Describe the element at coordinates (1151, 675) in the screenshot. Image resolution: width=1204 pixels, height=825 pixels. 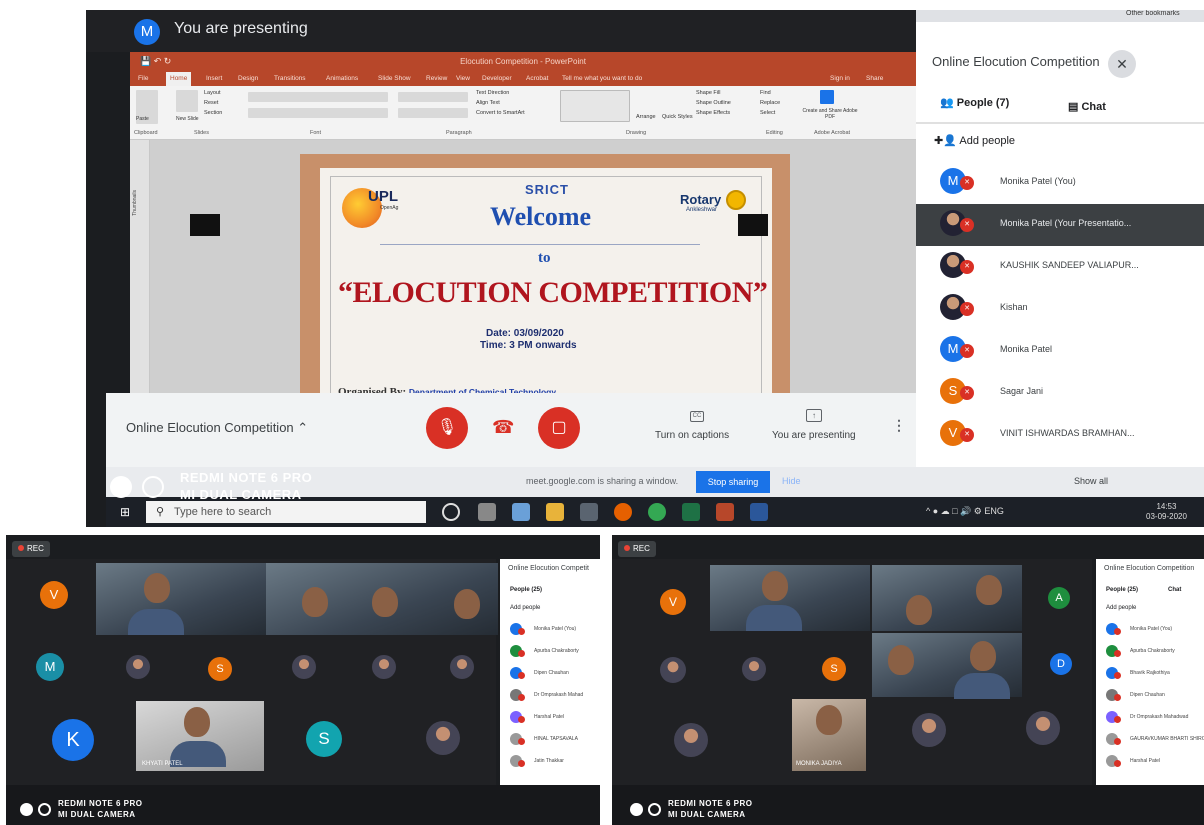
I see `participant-row: Bhavik Rajkothiya` at that location.